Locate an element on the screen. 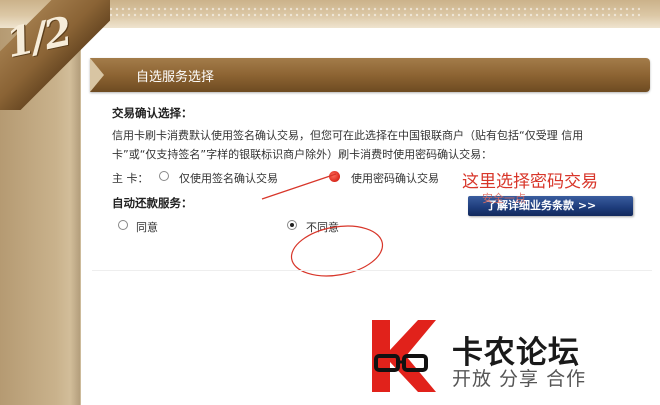 Image resolution: width=660 pixels, height=405 pixels. signature-option-label: 仅使用签名确认交易 is located at coordinates (228, 178).